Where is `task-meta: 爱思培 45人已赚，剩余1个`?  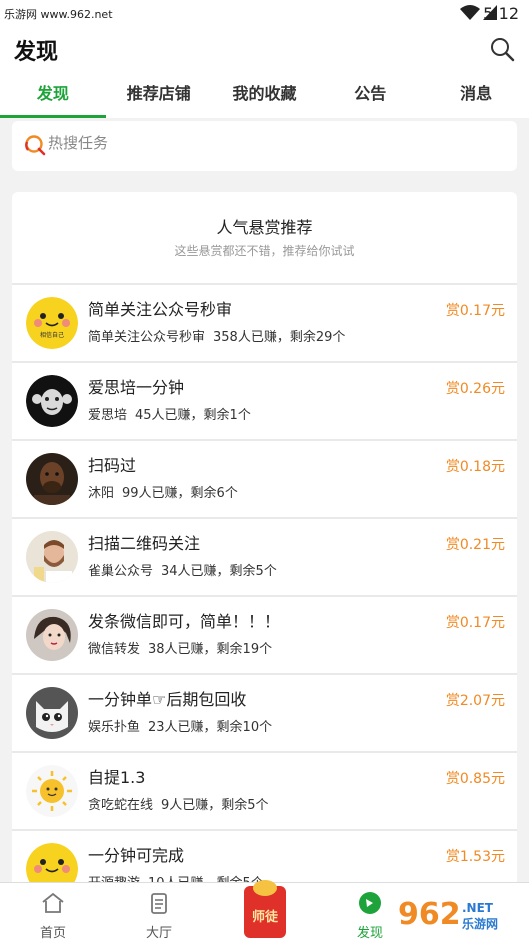 task-meta: 爱思培 45人已赚，剩余1个 is located at coordinates (169, 413).